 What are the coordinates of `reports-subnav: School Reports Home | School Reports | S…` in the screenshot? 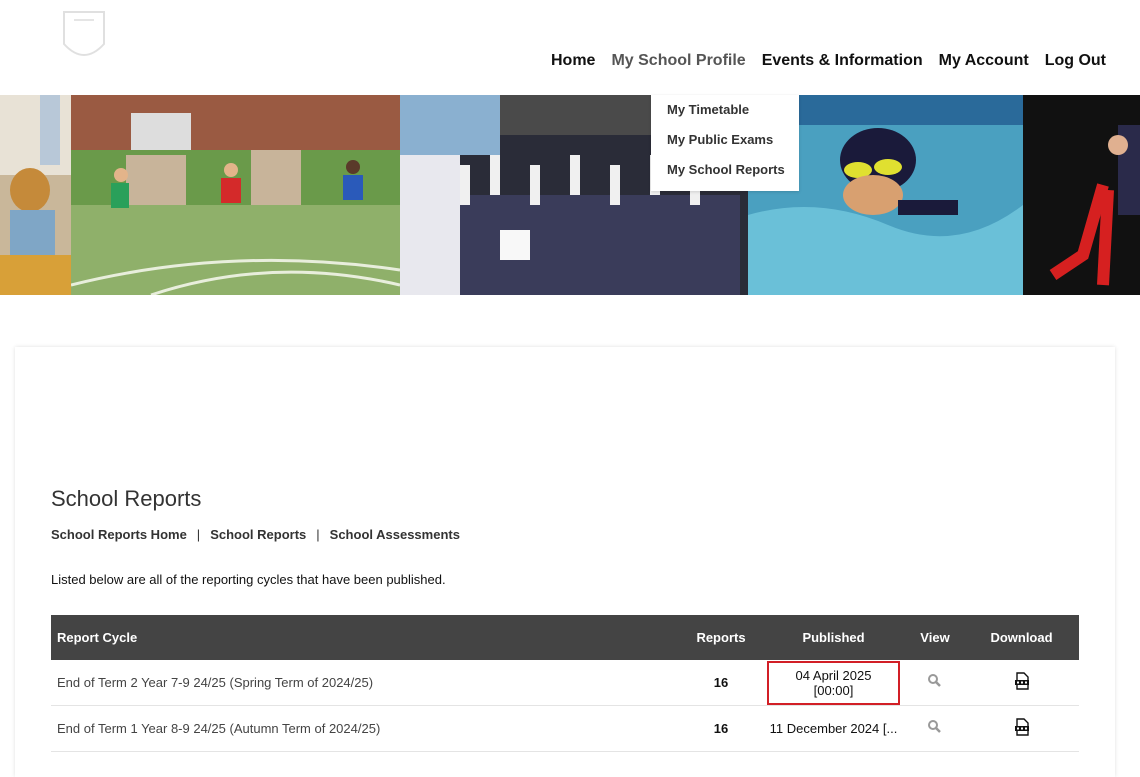 It's located at (255, 534).